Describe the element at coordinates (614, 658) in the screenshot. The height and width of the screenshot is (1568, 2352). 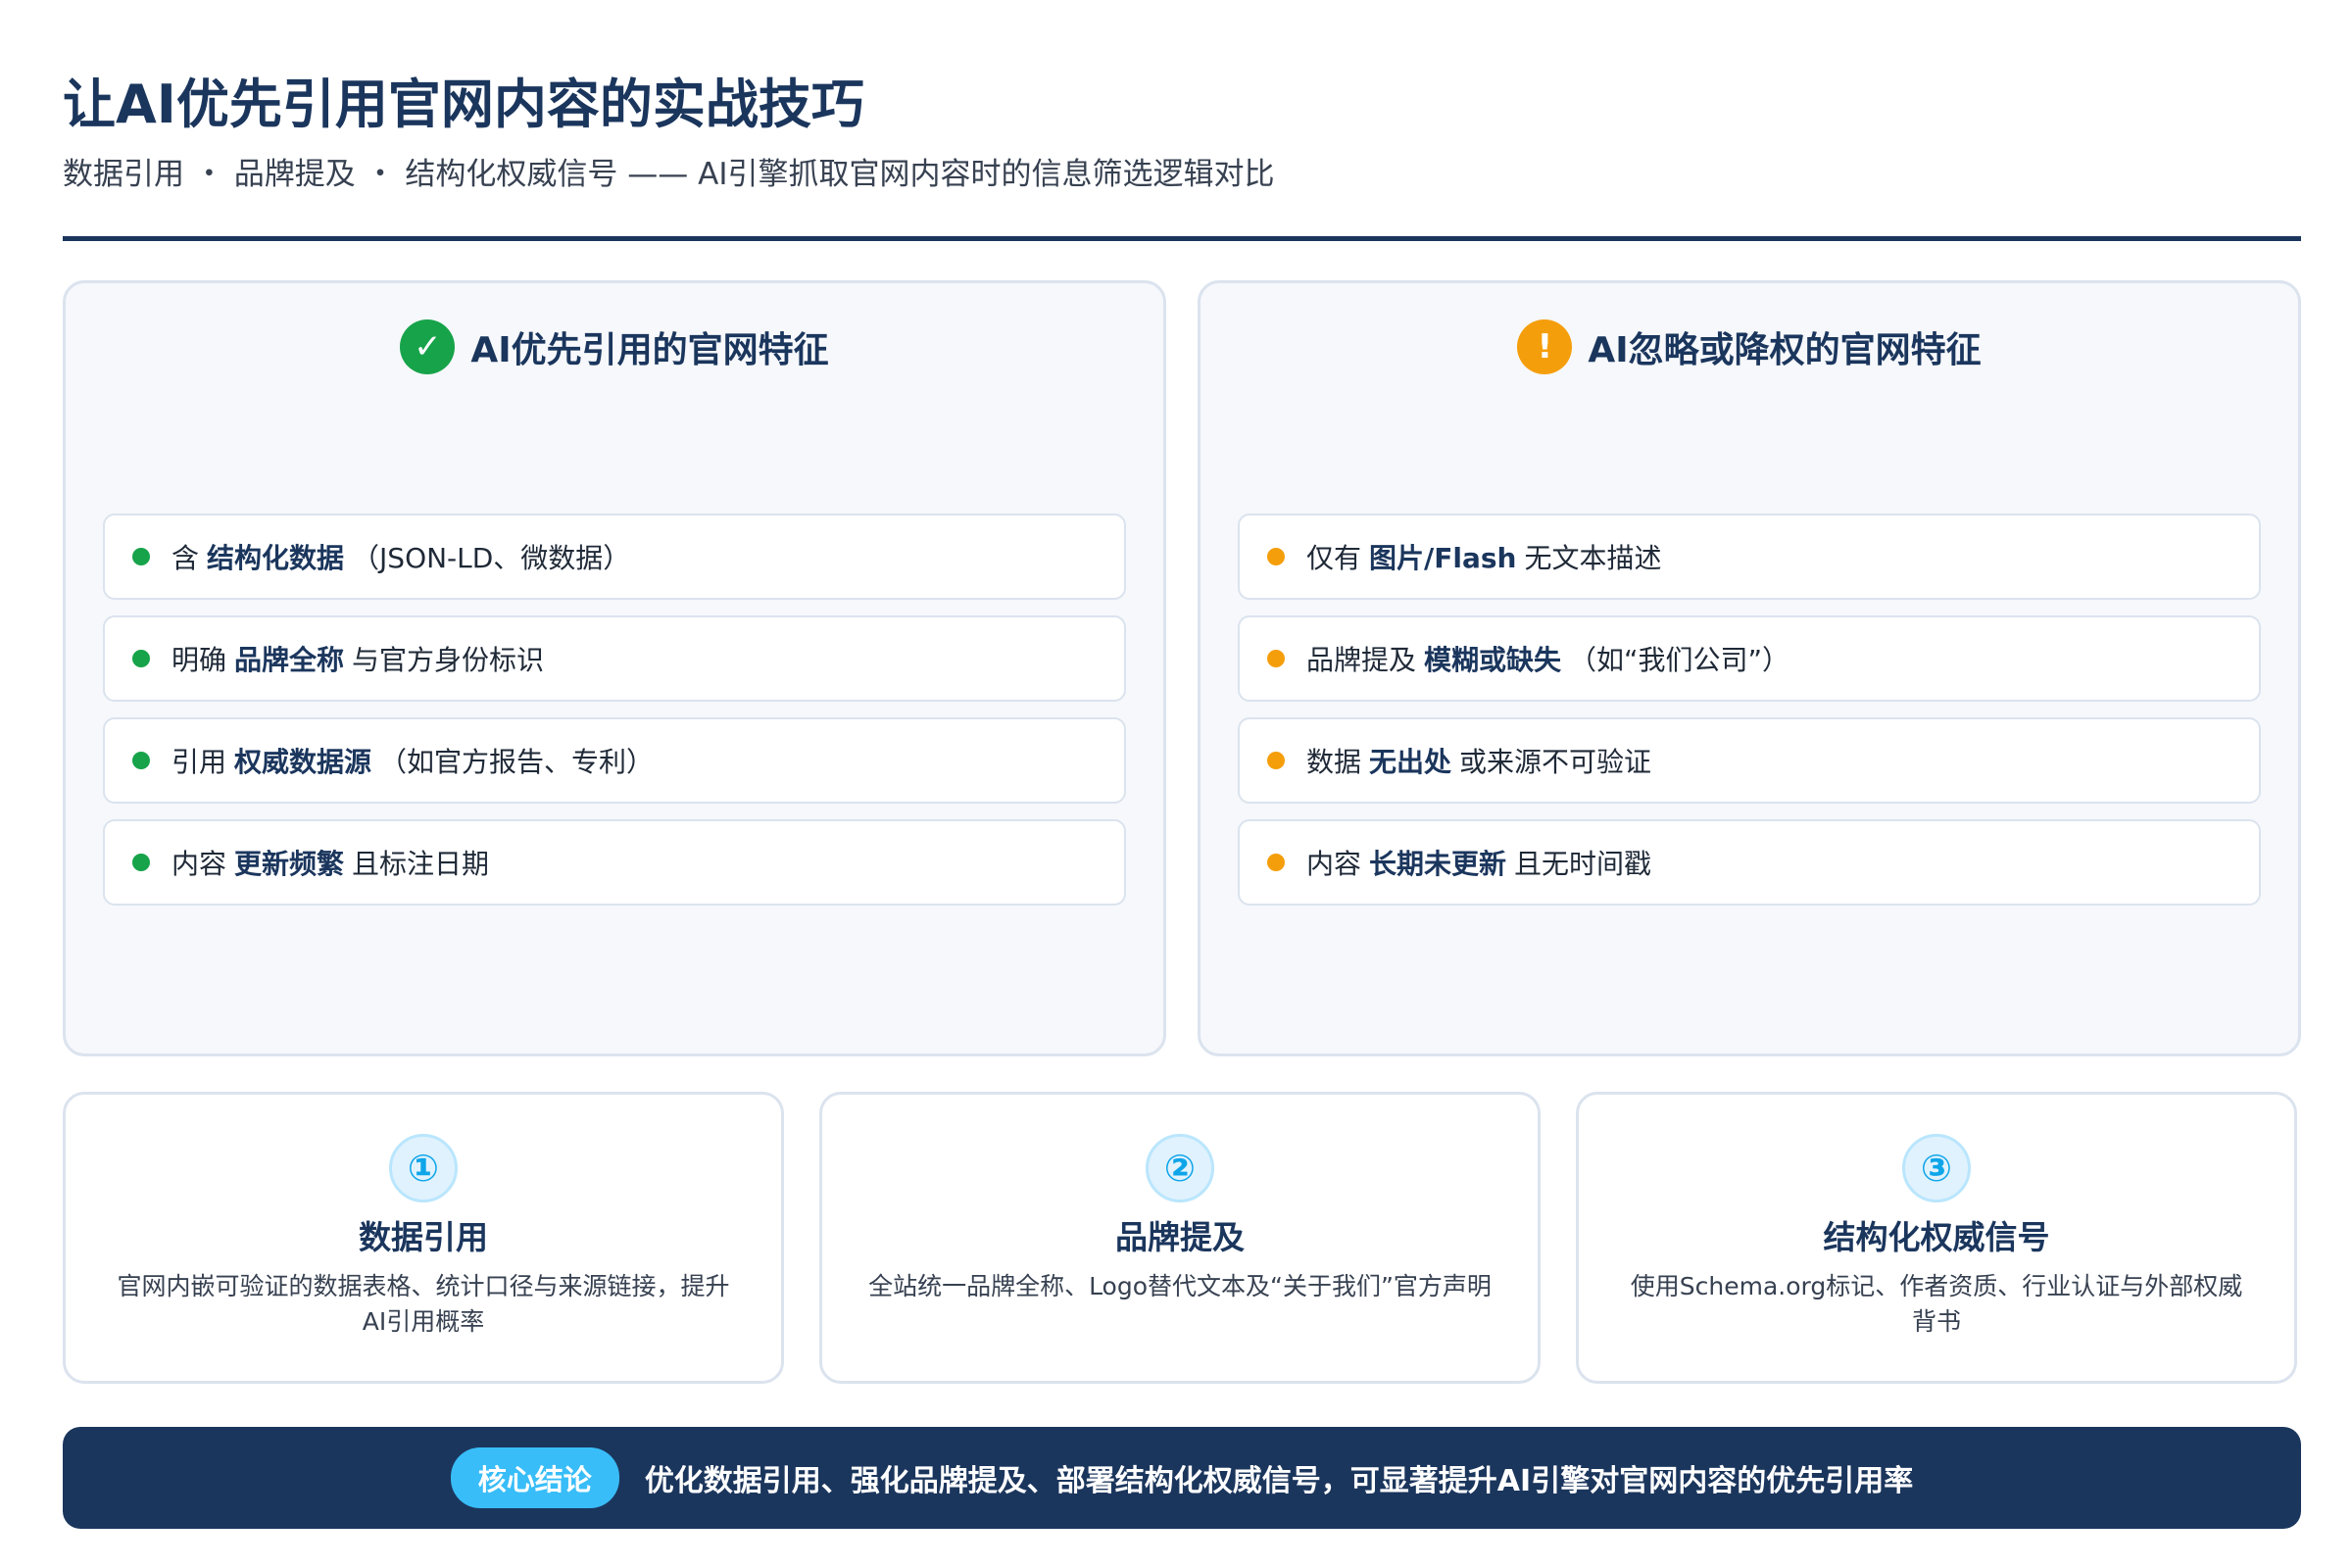
I see `list-item: 明确 品牌全称 与官方身份标识` at that location.